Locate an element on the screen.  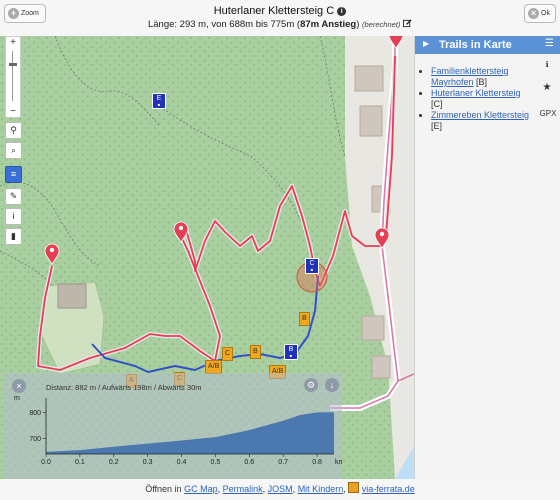
josm-link: JOSM is located at coordinates (280, 489).